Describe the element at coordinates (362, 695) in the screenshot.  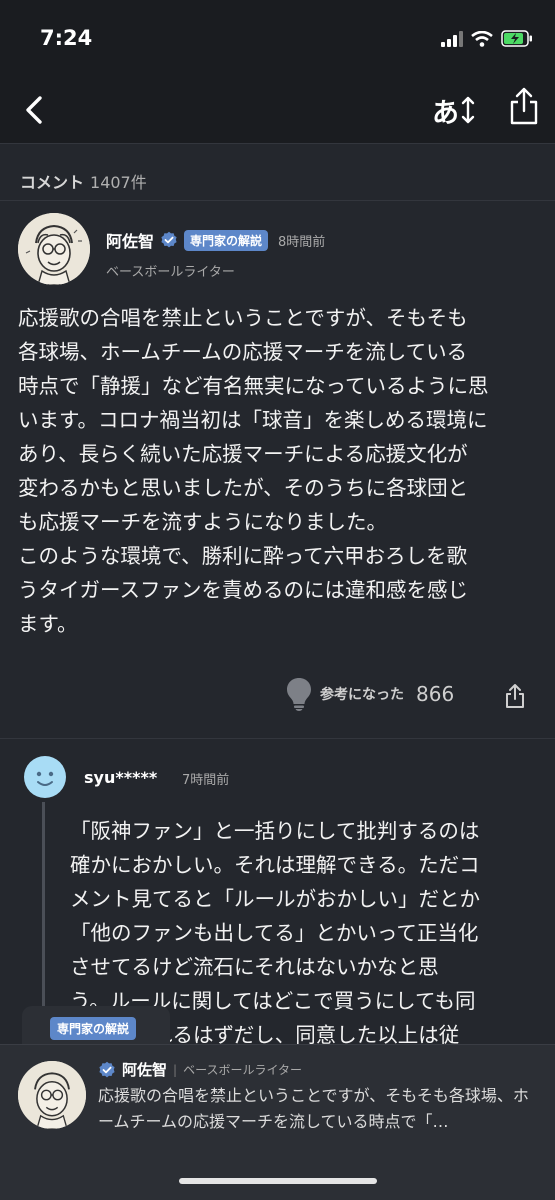
I see `helpful-label: 参考になった` at that location.